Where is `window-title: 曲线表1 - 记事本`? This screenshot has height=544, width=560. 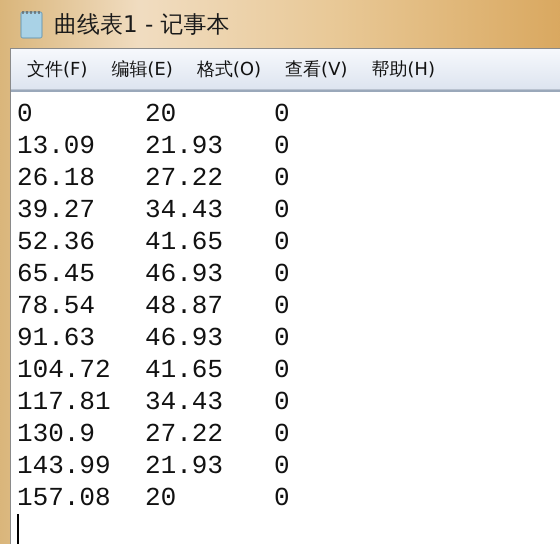
window-title: 曲线表1 - 记事本 is located at coordinates (142, 25).